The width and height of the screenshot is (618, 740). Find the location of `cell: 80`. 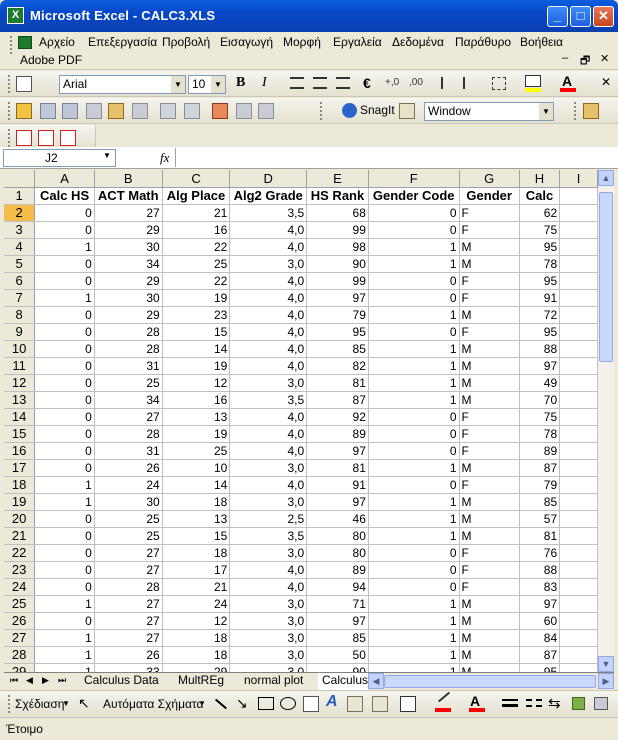

cell: 80 is located at coordinates (337, 536).